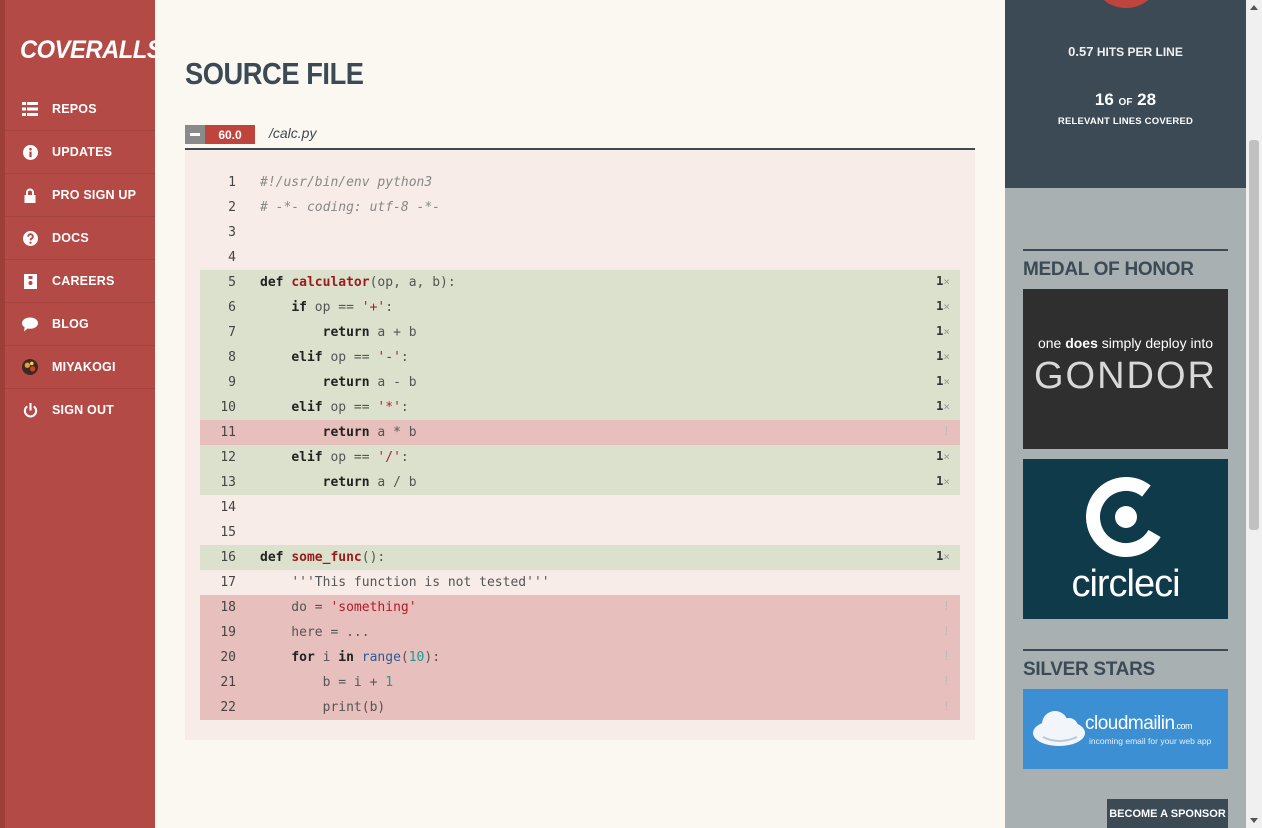 The width and height of the screenshot is (1262, 828). I want to click on line-number: 12, so click(218, 457).